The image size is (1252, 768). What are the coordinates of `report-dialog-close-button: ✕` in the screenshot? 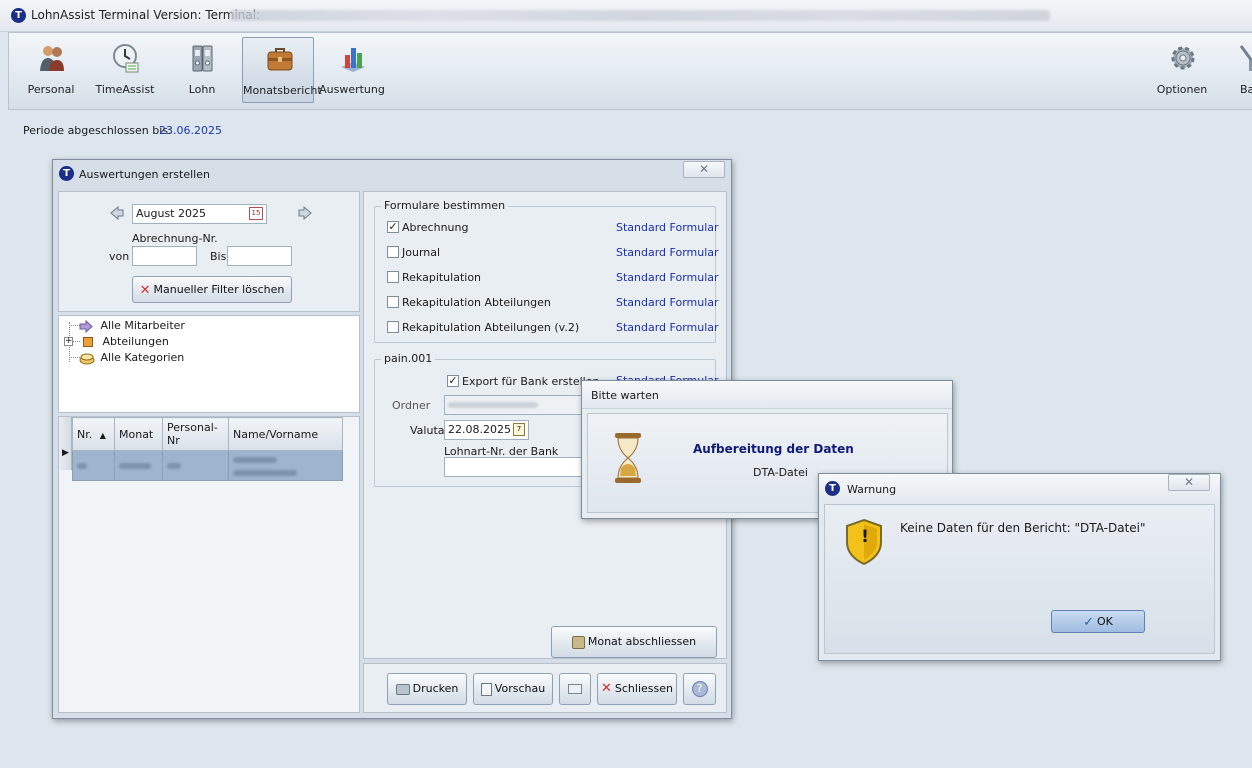 It's located at (704, 169).